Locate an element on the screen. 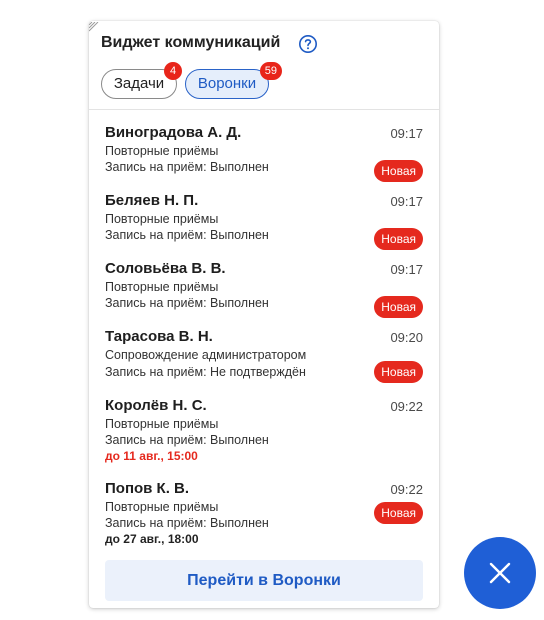 The height and width of the screenshot is (620, 544). item-stage: Запись на приём: Не подтверждён is located at coordinates (205, 372).